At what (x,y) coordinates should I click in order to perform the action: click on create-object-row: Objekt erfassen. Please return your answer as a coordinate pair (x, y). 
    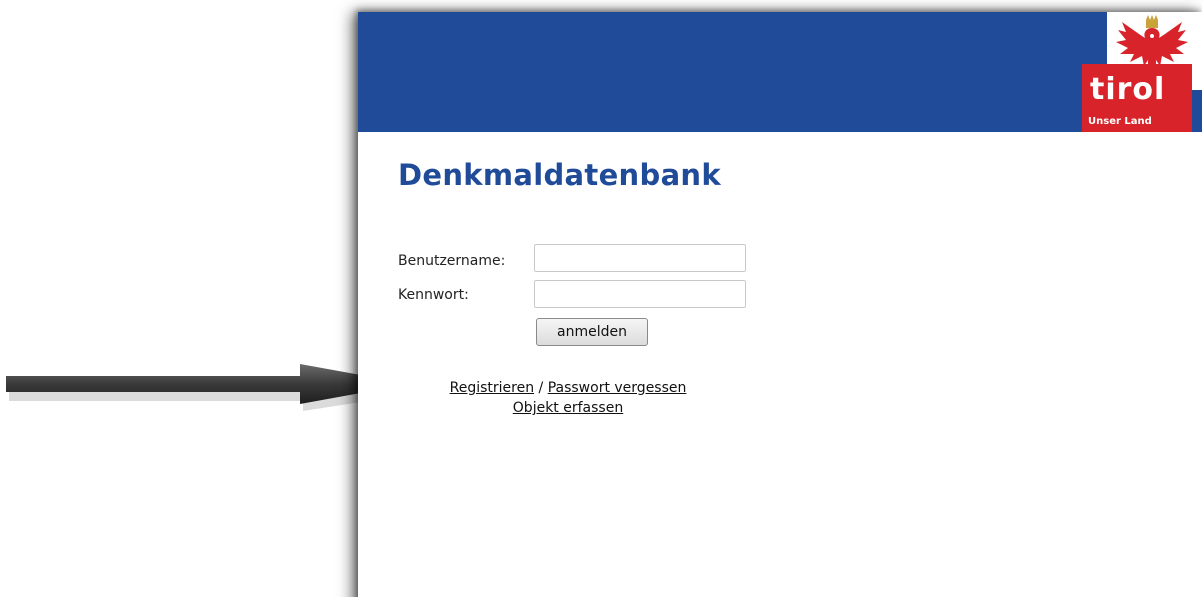
    Looking at the image, I should click on (568, 408).